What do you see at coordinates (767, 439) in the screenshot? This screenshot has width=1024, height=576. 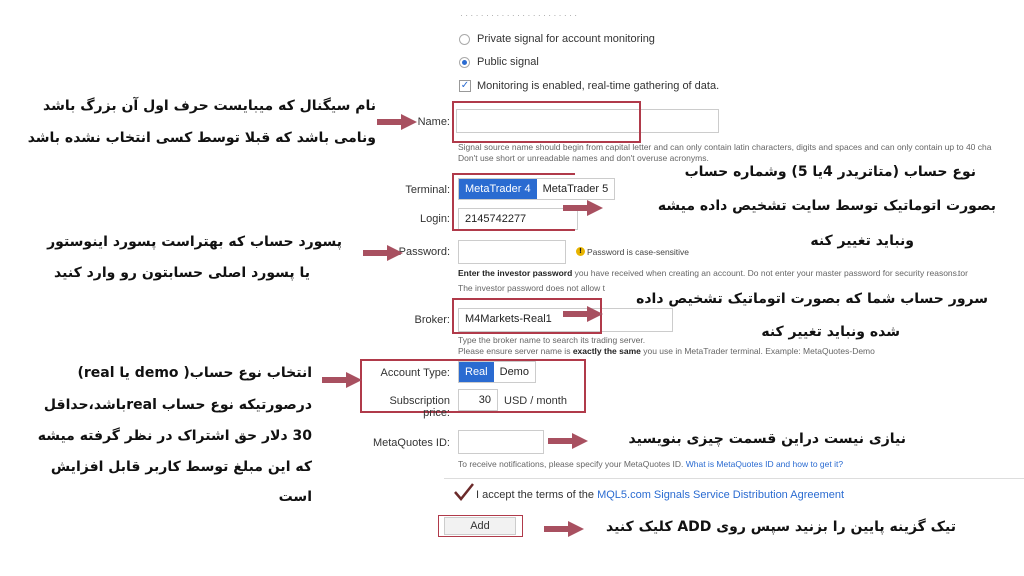 I see `annotation-metaquotes: نیازی نیست دراین قسمت چیزی بنویسید` at bounding box center [767, 439].